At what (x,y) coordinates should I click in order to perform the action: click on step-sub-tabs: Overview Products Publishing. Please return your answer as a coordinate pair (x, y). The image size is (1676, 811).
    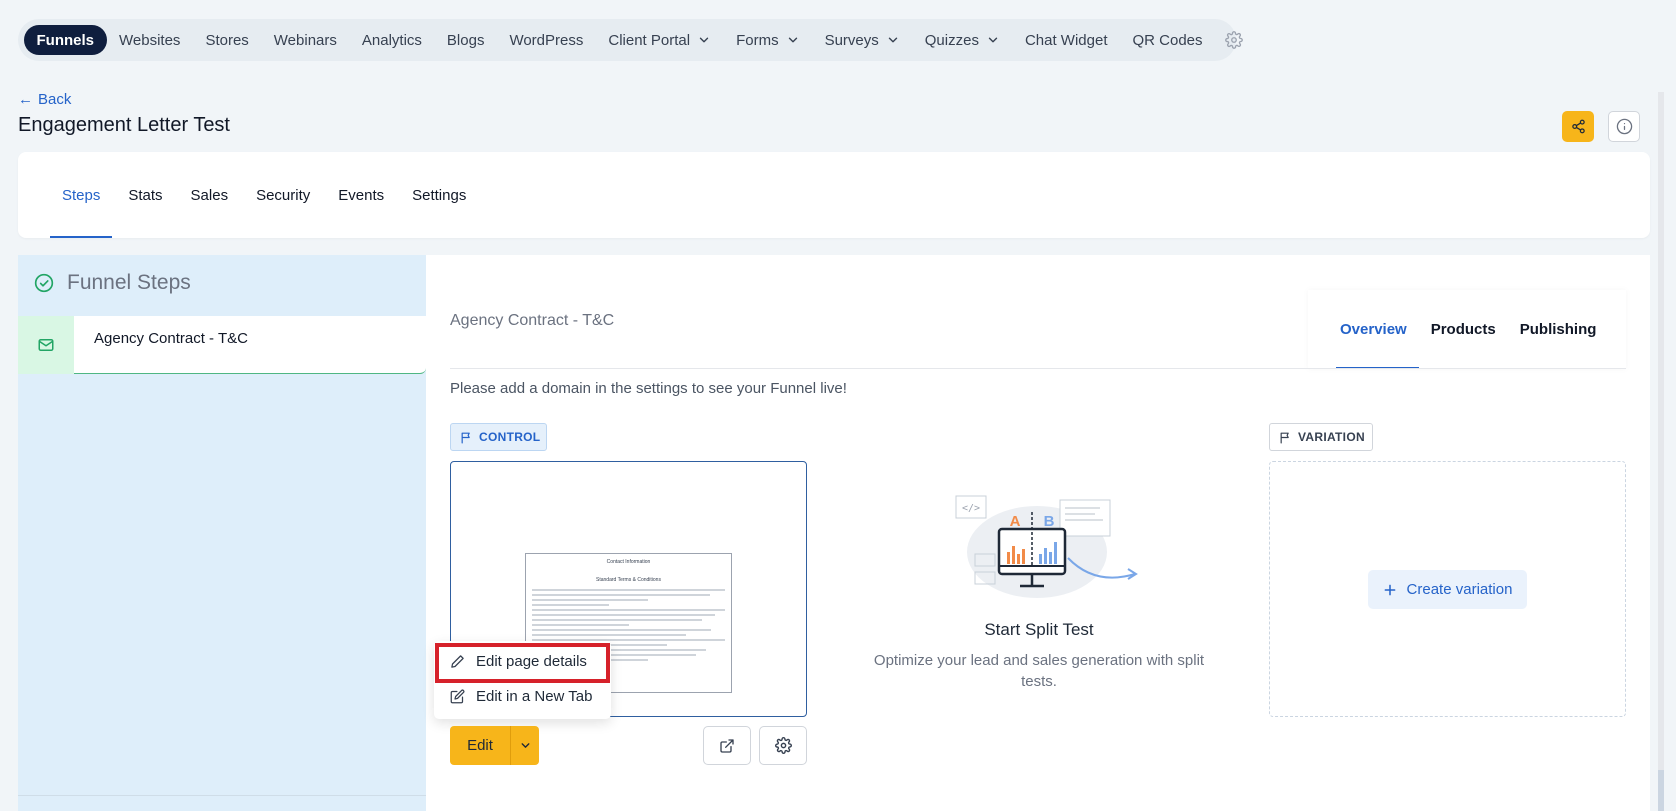
    Looking at the image, I should click on (1467, 329).